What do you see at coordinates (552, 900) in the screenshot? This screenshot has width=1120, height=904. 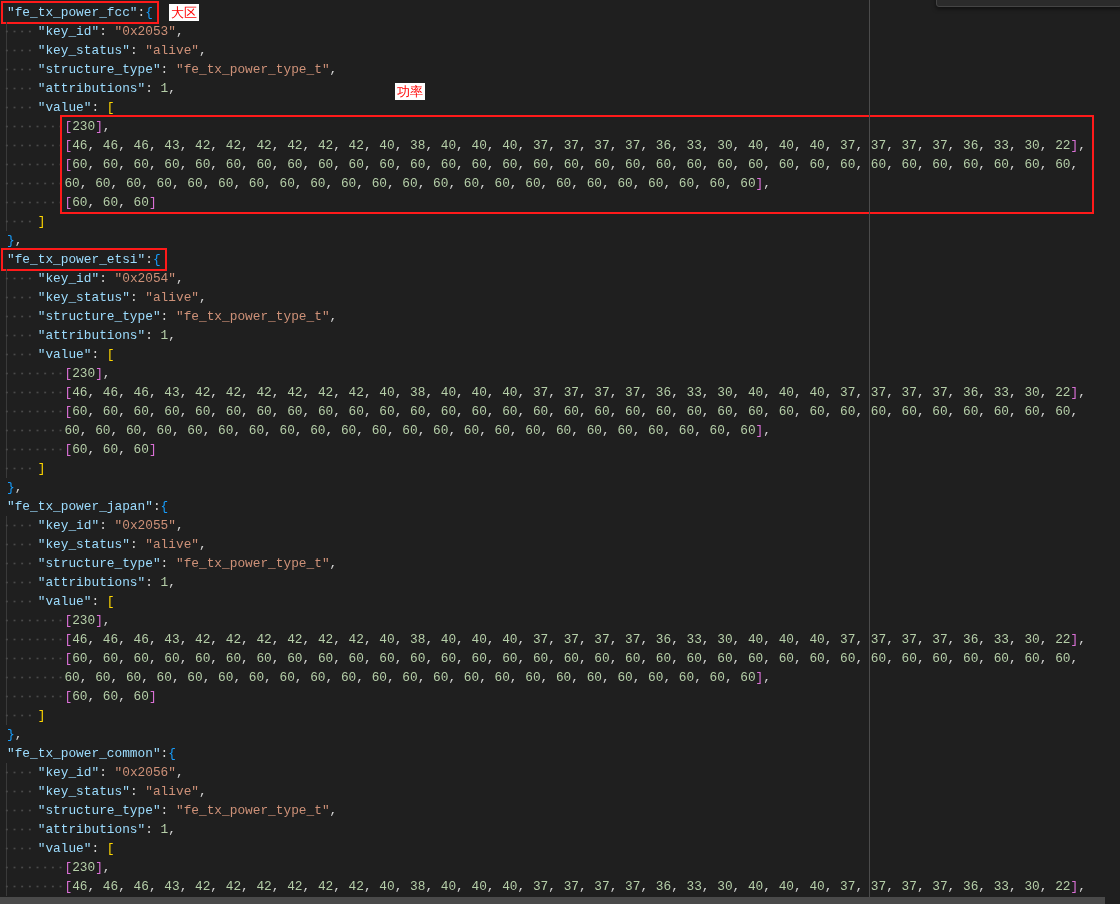 I see `horizontal-scrollbar` at bounding box center [552, 900].